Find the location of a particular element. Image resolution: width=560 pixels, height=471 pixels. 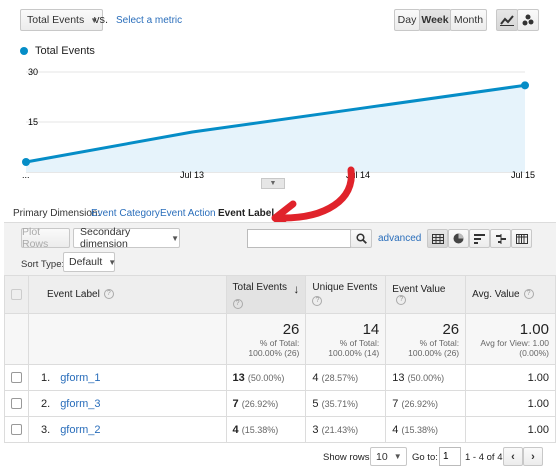

table-search-input is located at coordinates (299, 238).